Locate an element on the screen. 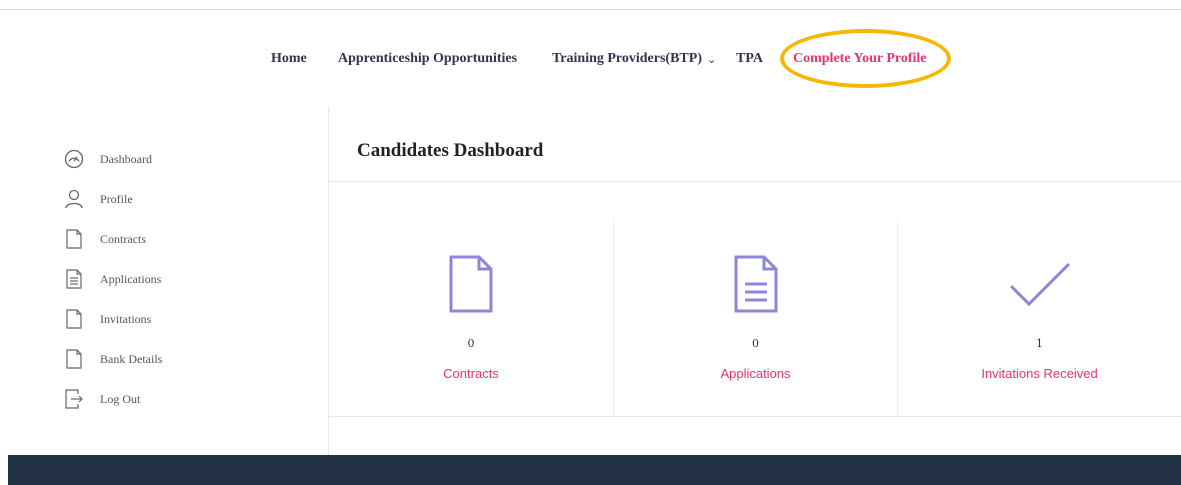 The image size is (1181, 485). sidebar-item-applications: Applications is located at coordinates (112, 279).